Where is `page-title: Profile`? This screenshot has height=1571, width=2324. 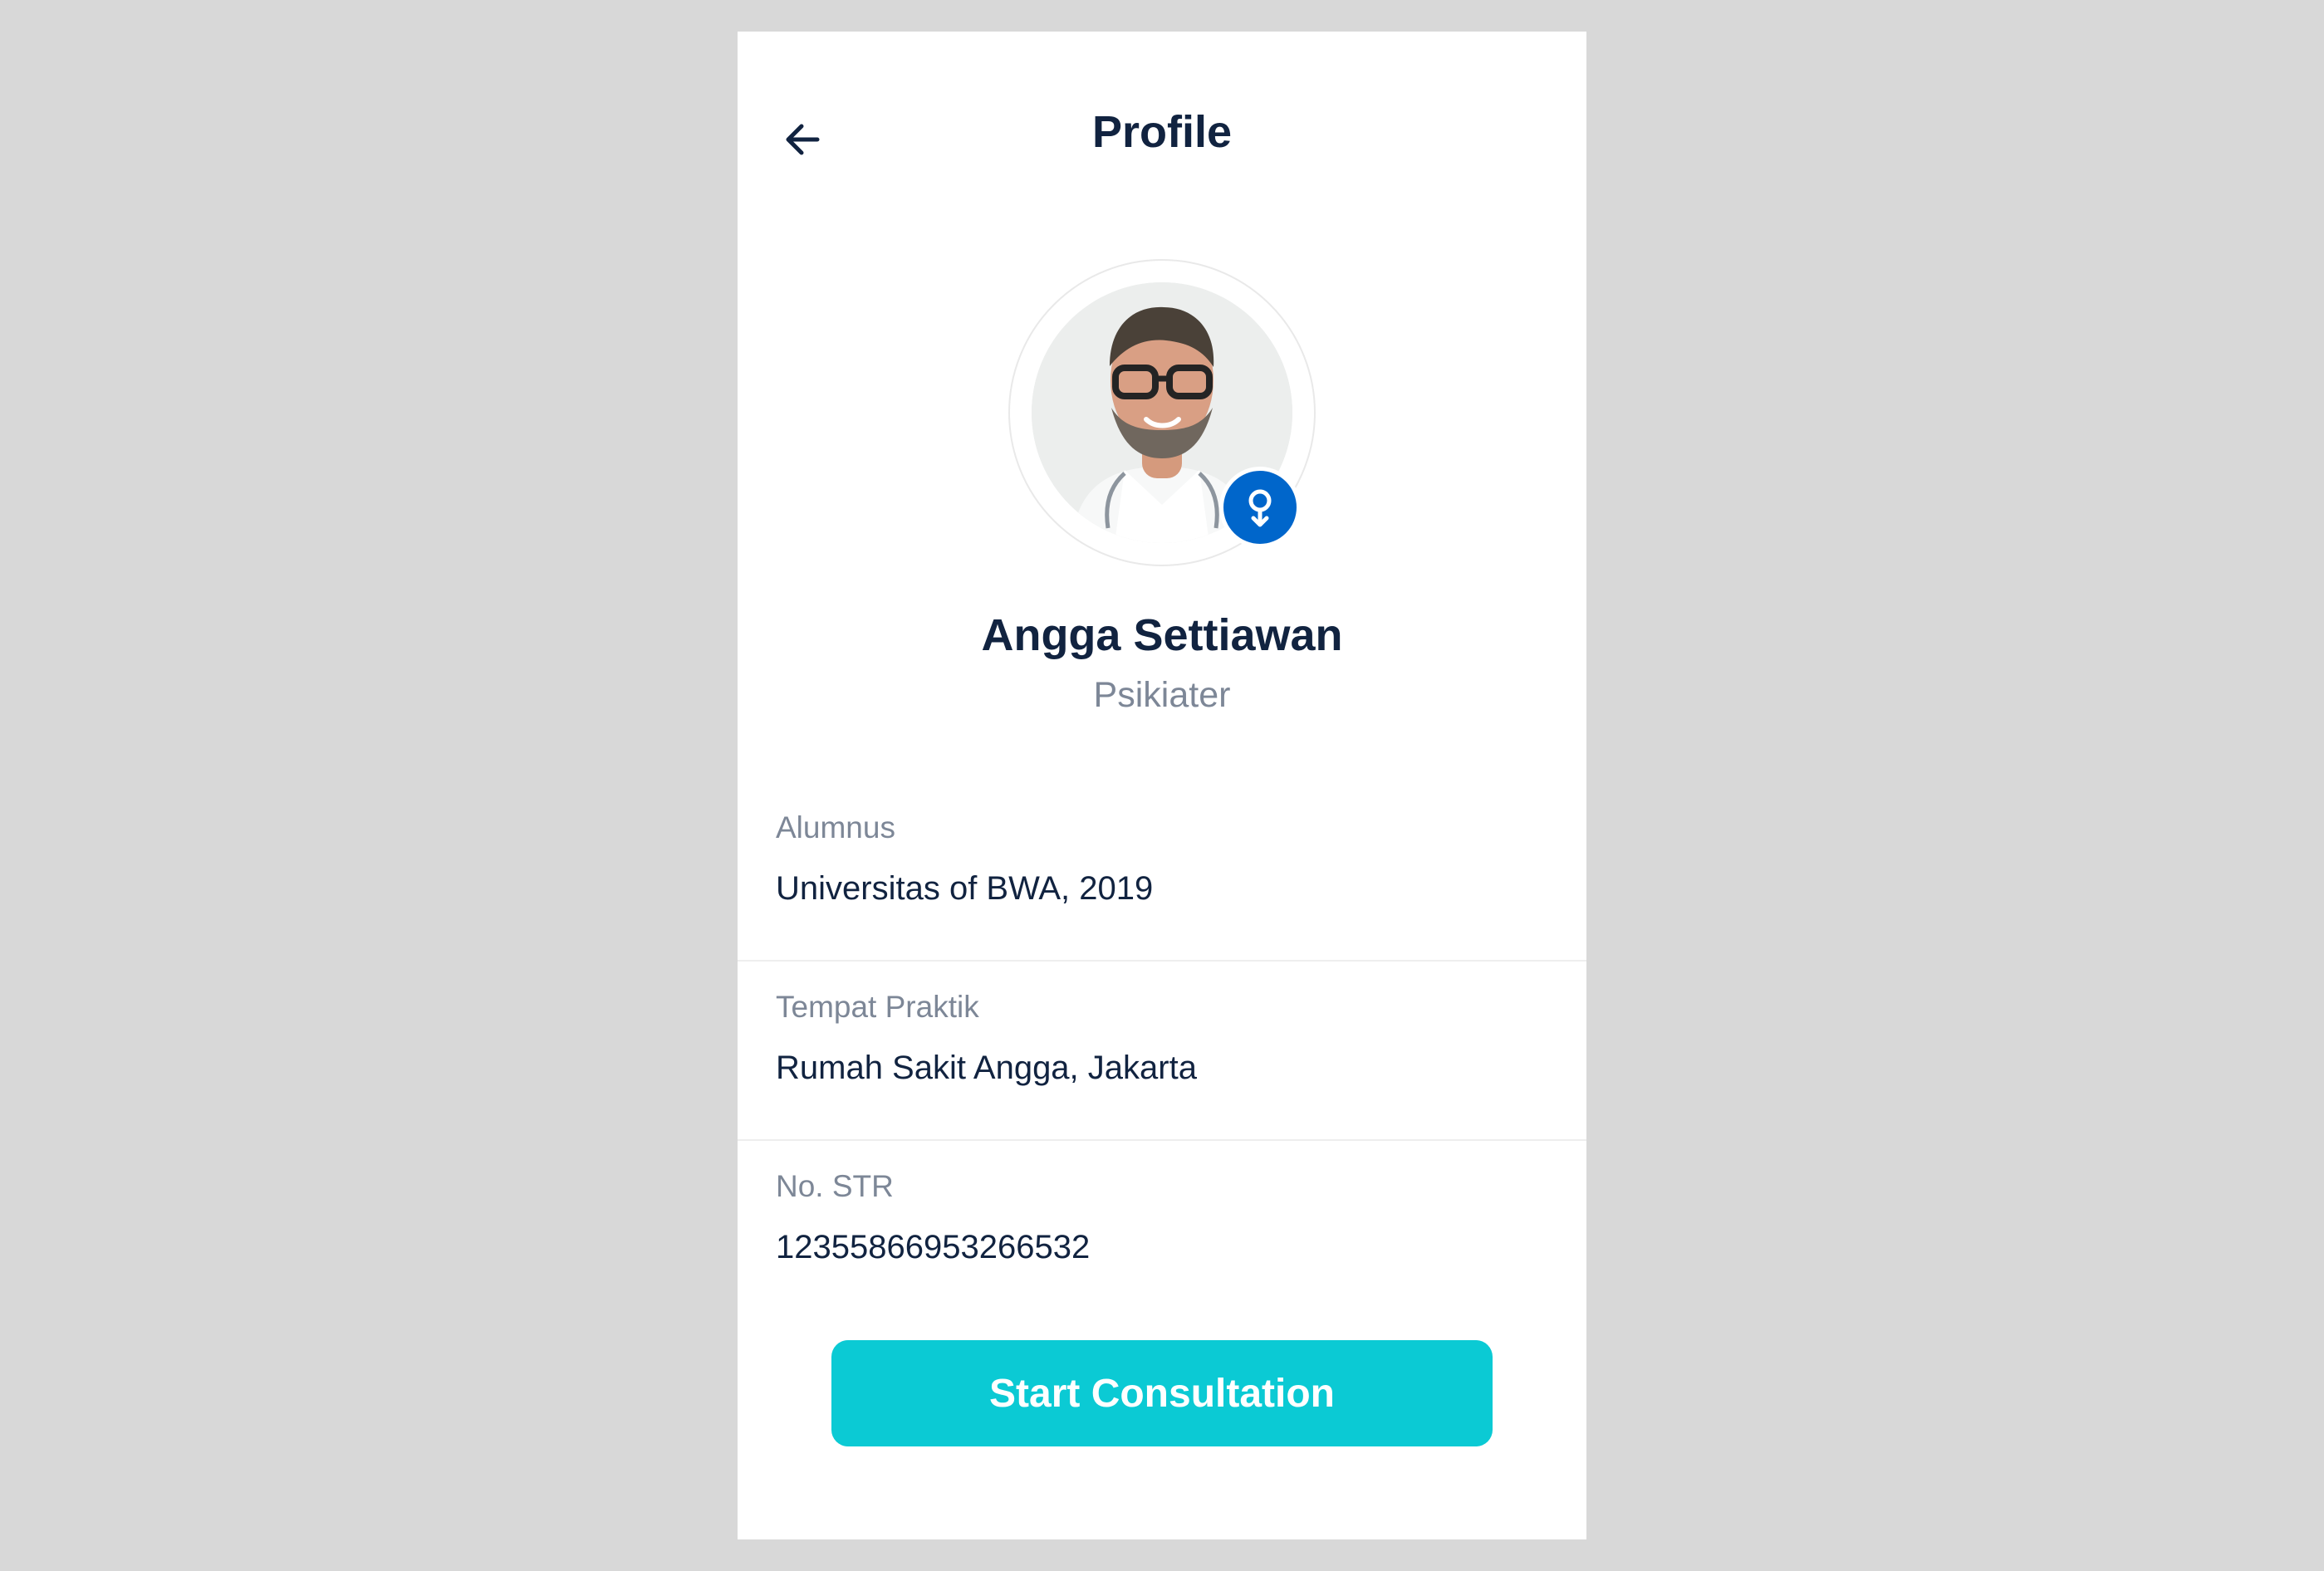
page-title: Profile is located at coordinates (1162, 132).